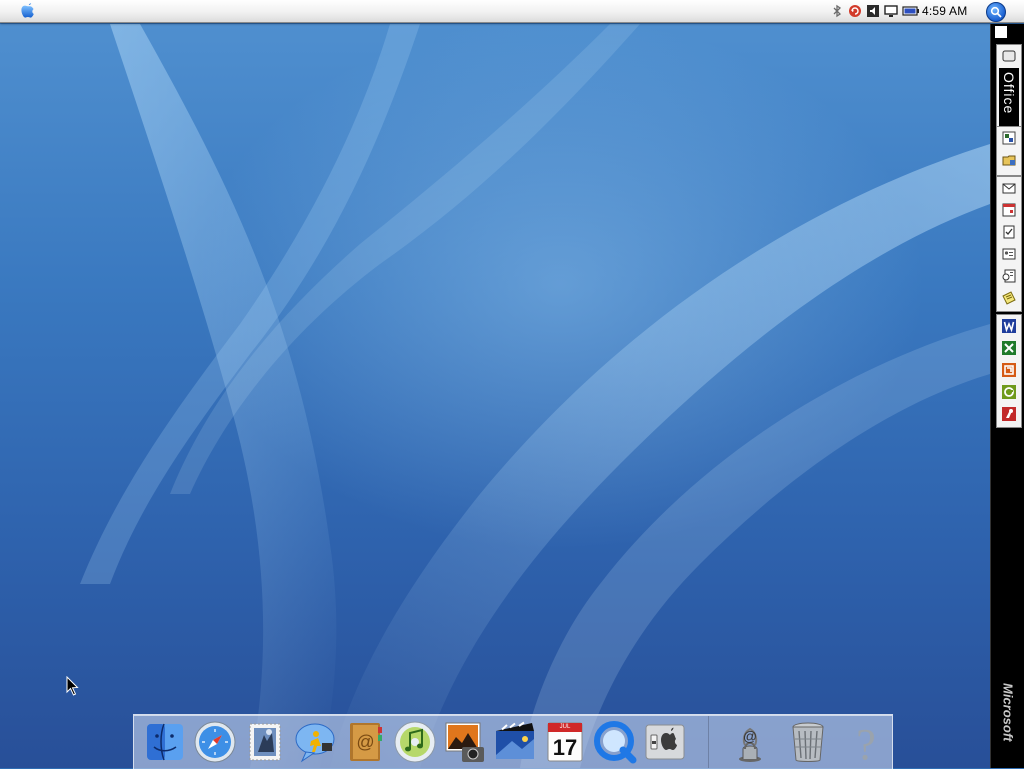  Describe the element at coordinates (1009, 232) in the screenshot. I see `tasks-icon` at that location.